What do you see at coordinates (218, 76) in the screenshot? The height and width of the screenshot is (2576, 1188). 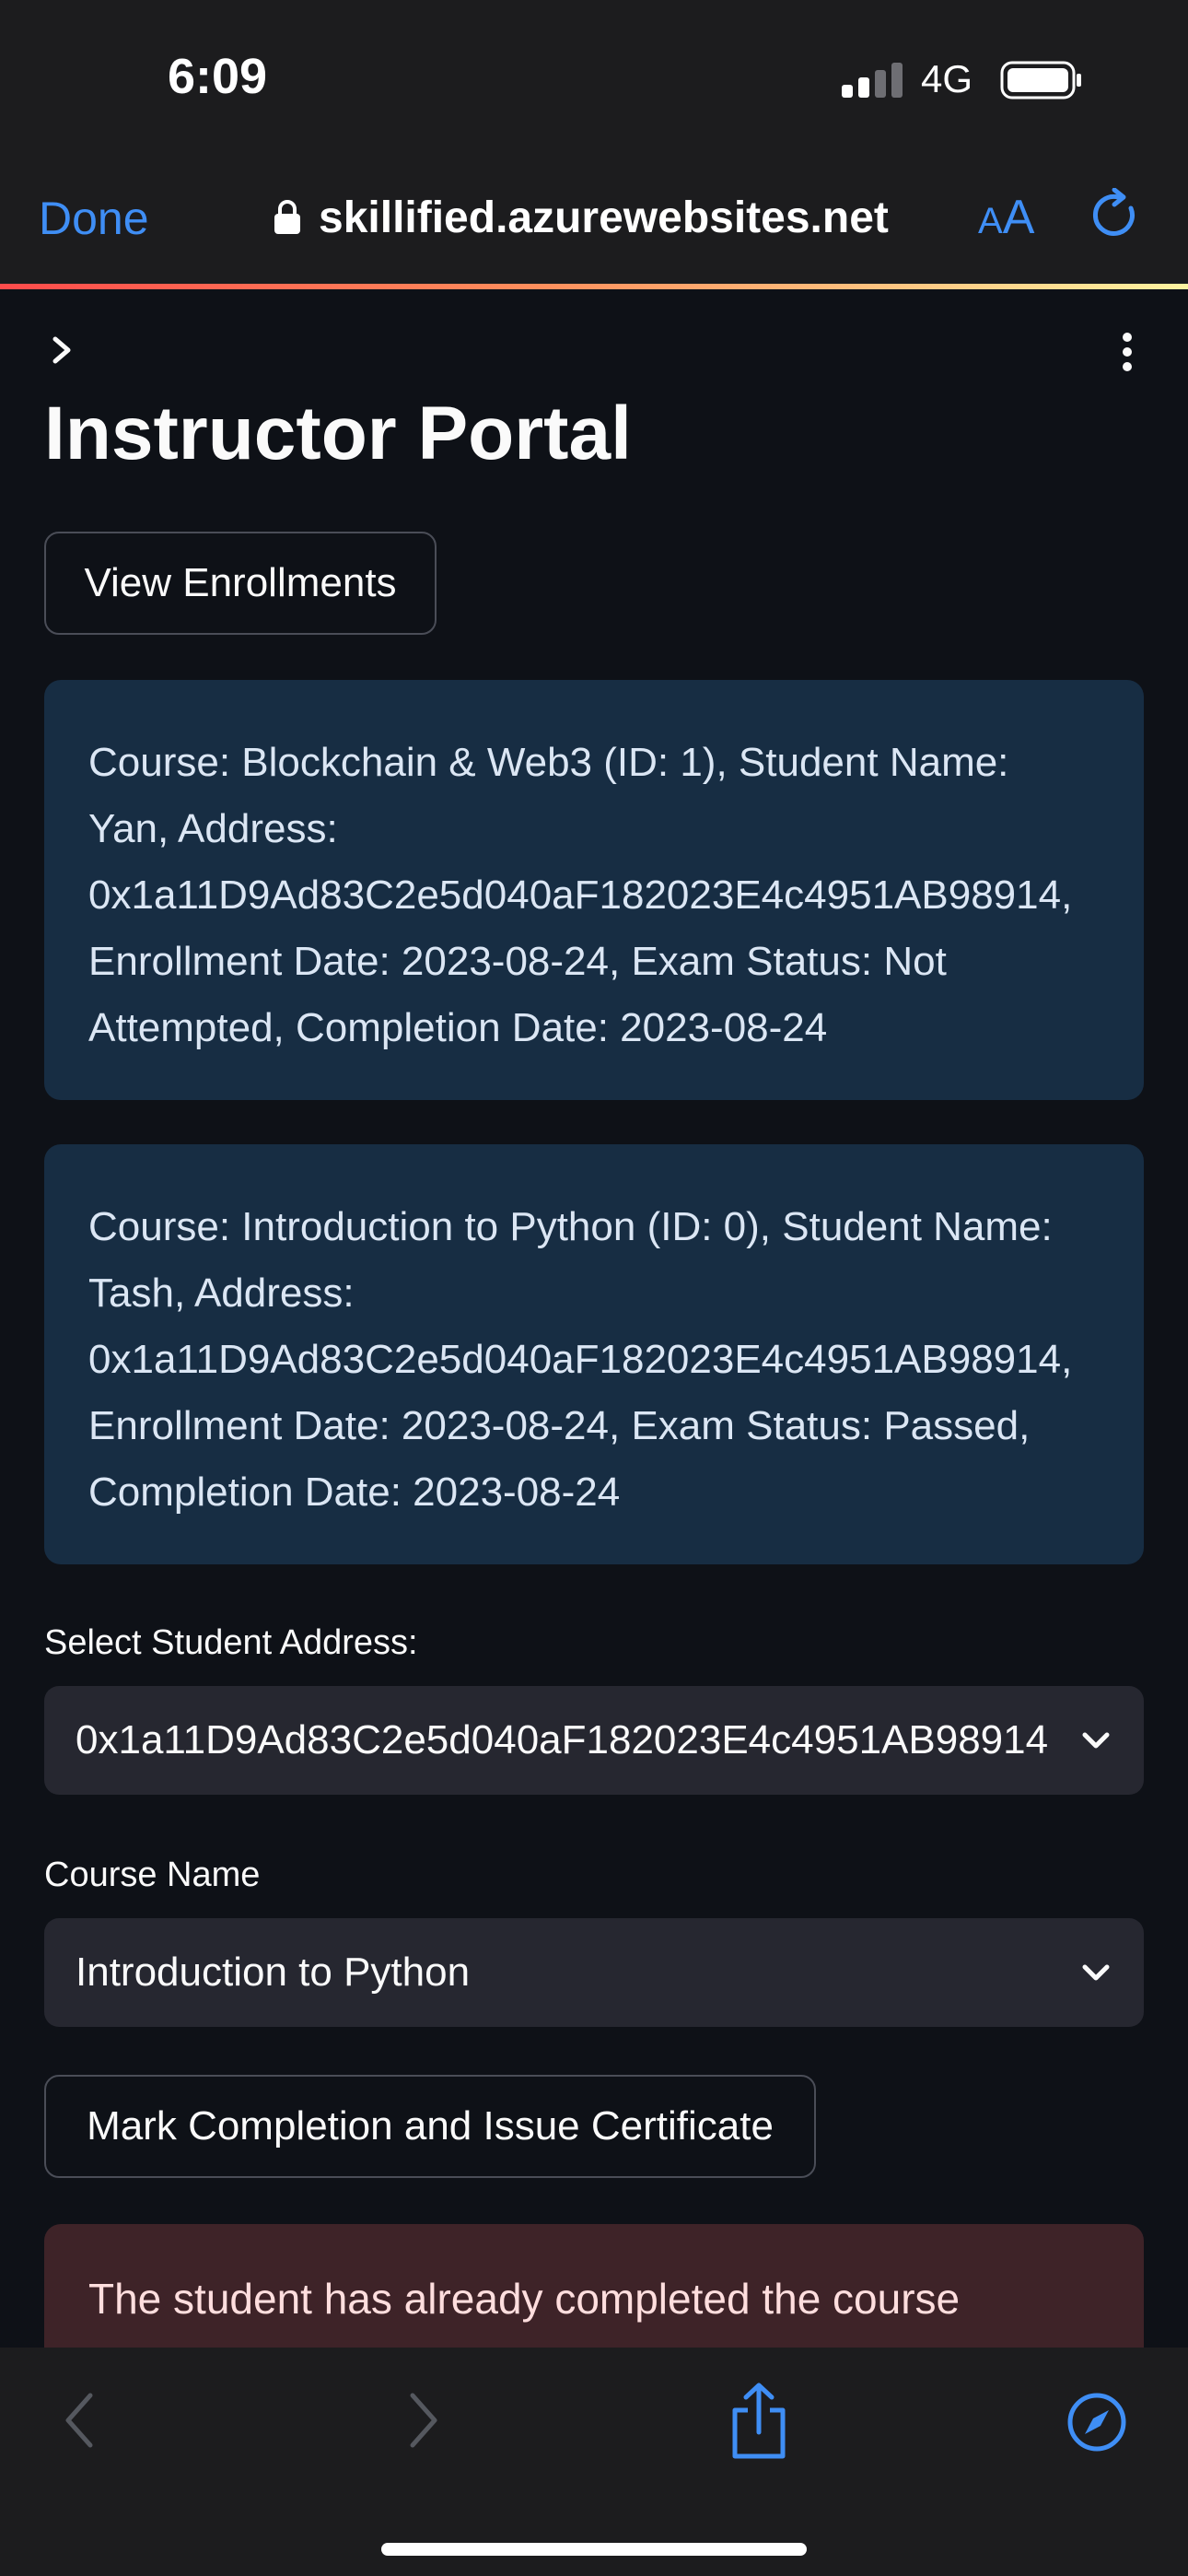 I see `status-time: 6:09` at bounding box center [218, 76].